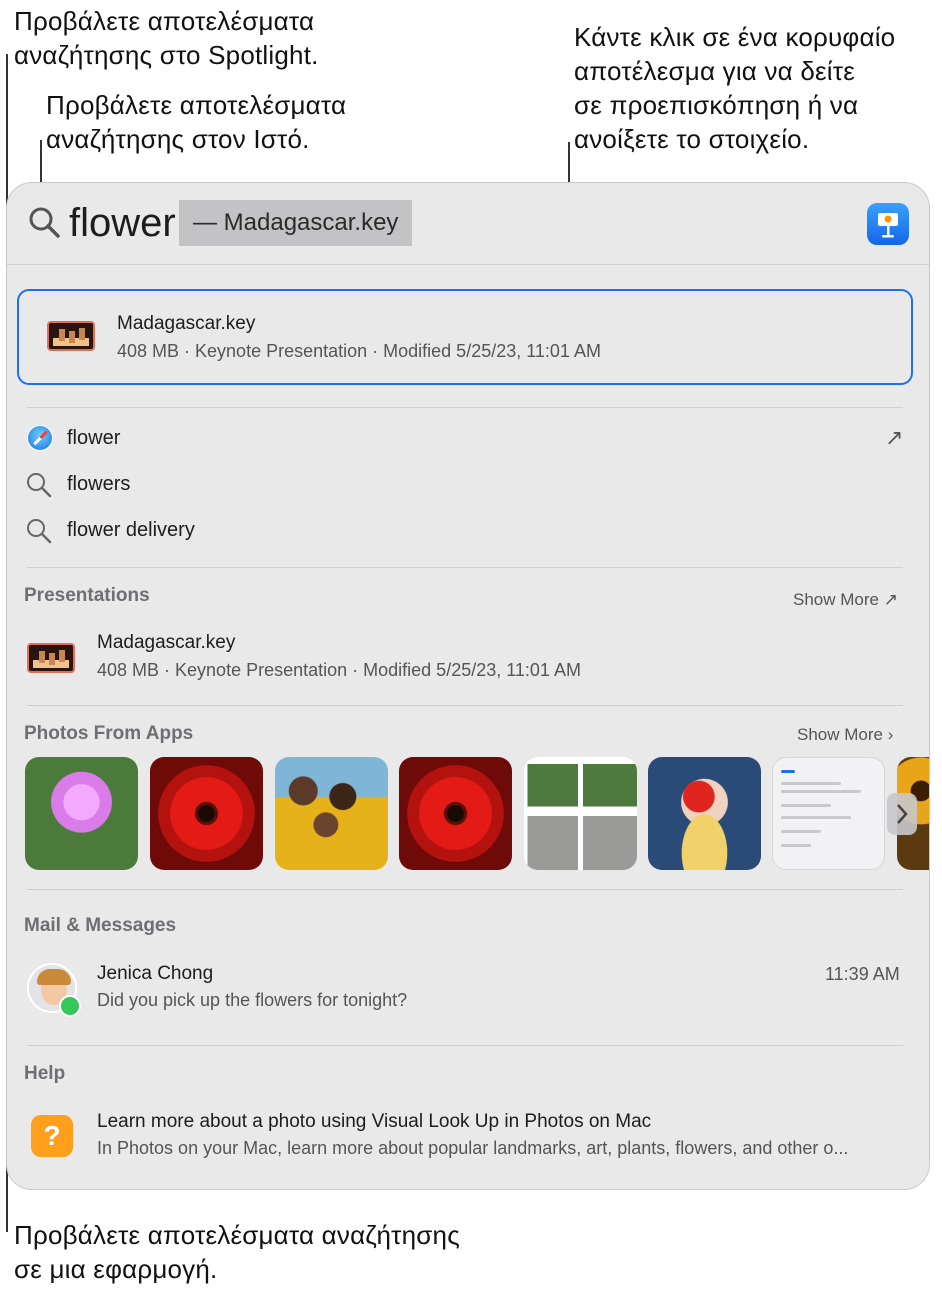  What do you see at coordinates (845, 735) in the screenshot?
I see `show-more-photos: Show More ›` at bounding box center [845, 735].